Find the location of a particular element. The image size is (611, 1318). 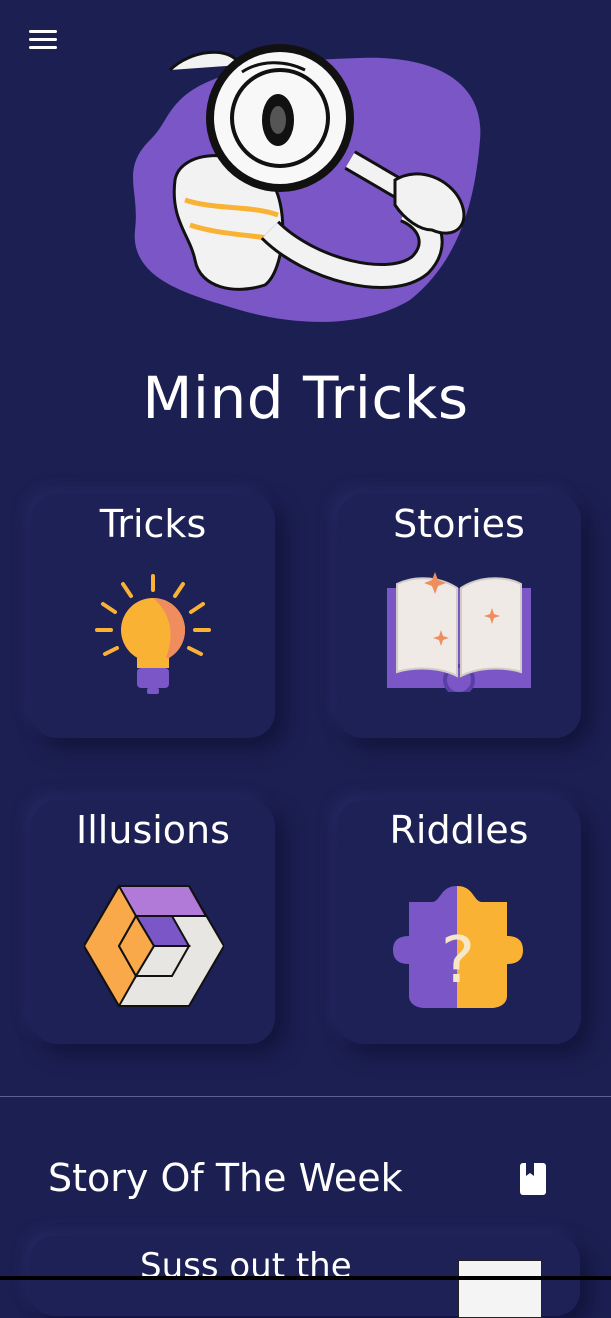

open-book-icon is located at coordinates (459, 632).